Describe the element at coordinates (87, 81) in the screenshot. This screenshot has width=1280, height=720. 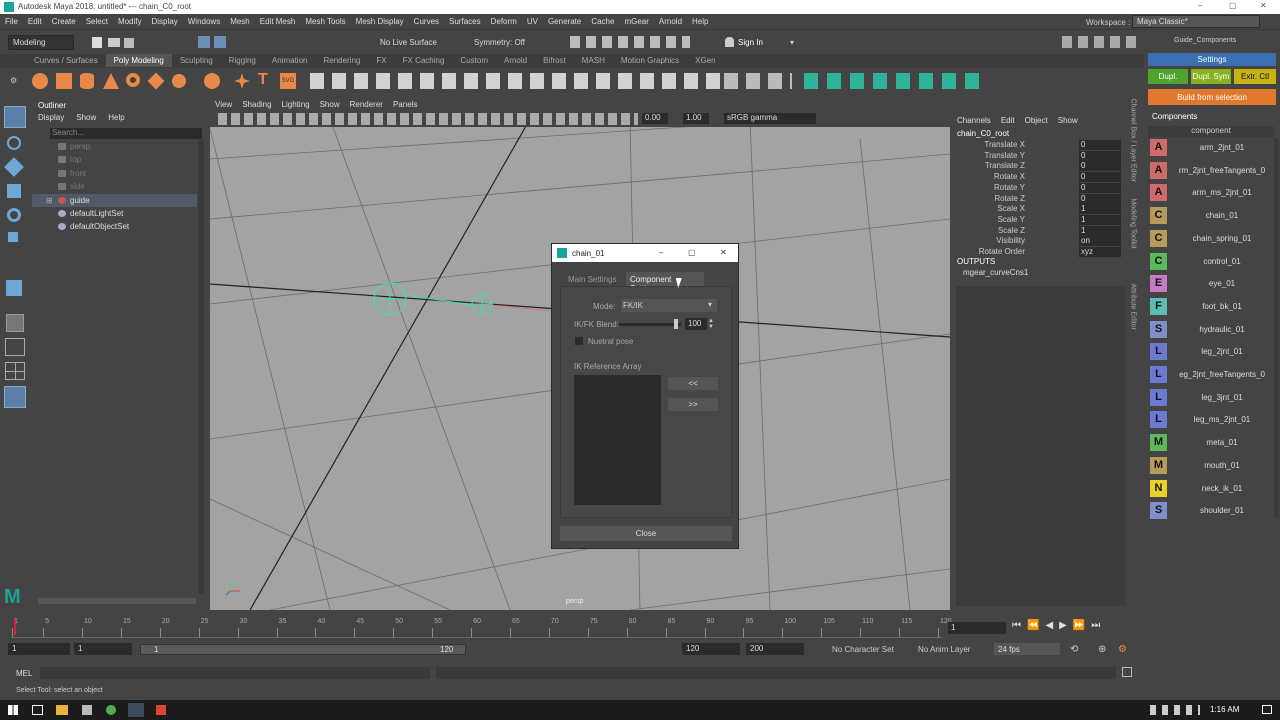
I see `poly-cylinder-icon` at that location.